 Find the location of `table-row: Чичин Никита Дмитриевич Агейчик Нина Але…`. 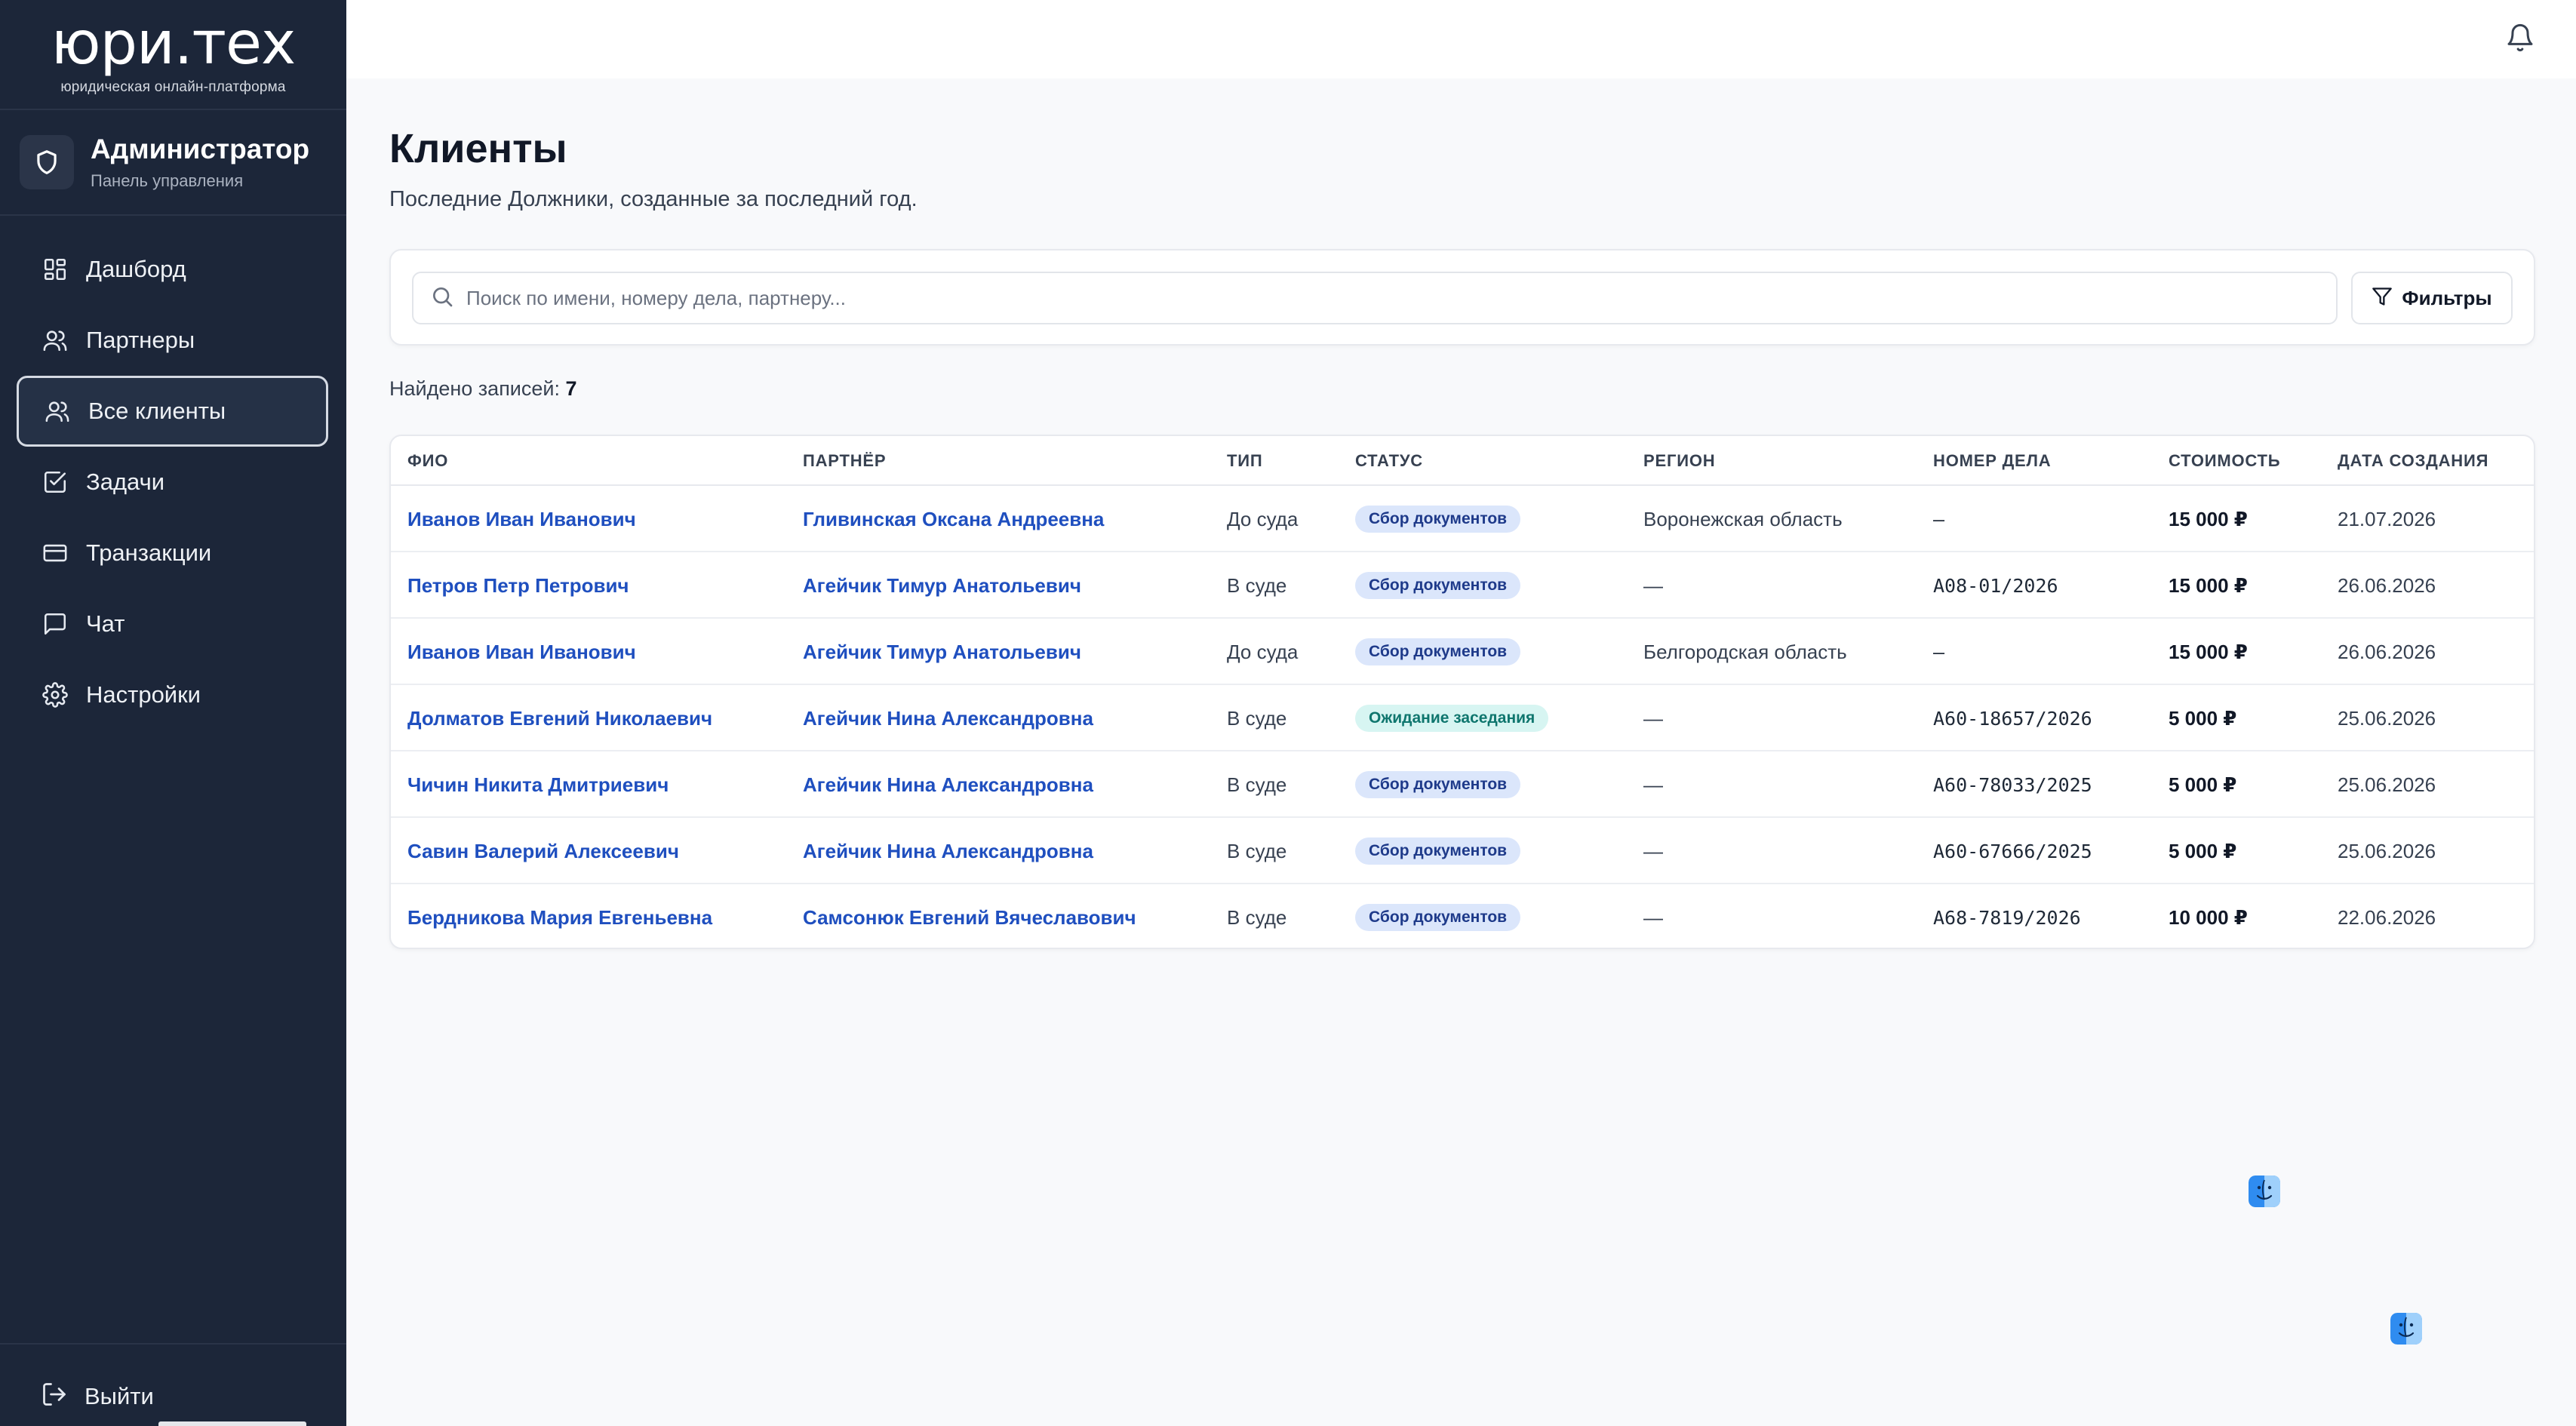

table-row: Чичин Никита Дмитриевич Агейчик Нина Але… is located at coordinates (1462, 784).